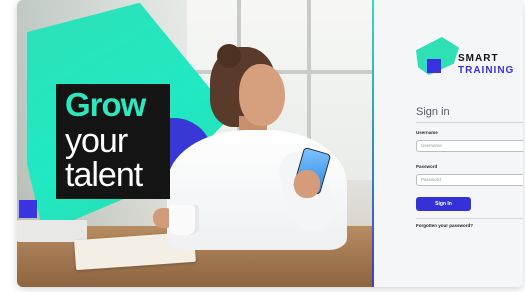 This screenshot has height=292, width=525. Describe the element at coordinates (28, 209) in the screenshot. I see `indigo-square-decoration` at that location.